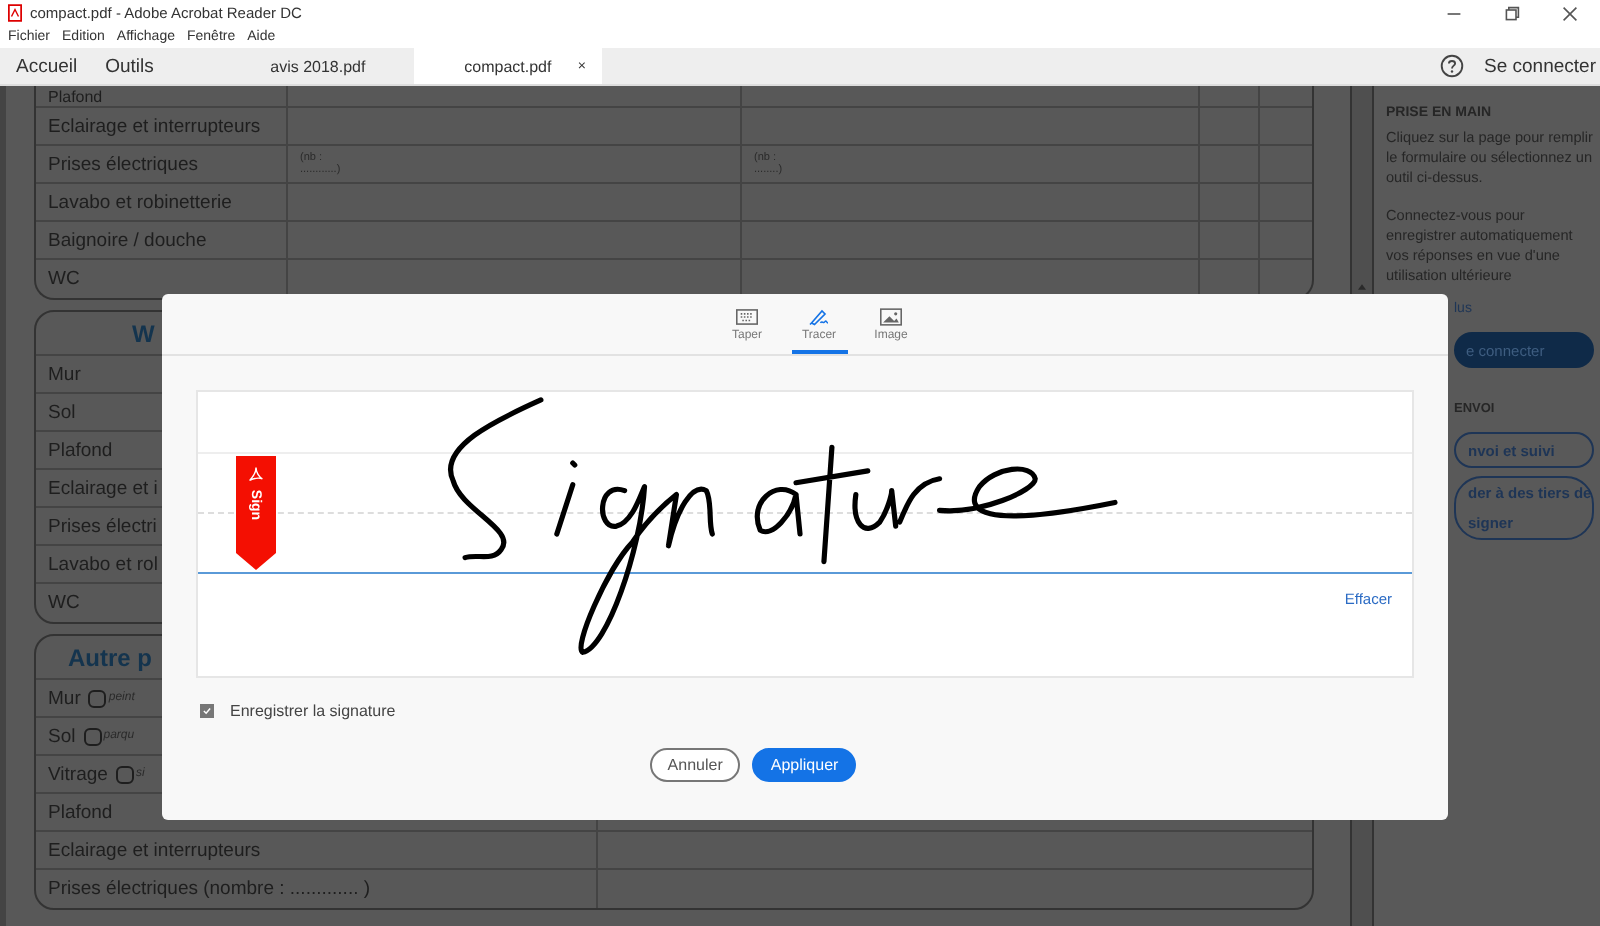 The image size is (1600, 926). Describe the element at coordinates (78, 774) in the screenshot. I see `row-label: Vitrage` at that location.